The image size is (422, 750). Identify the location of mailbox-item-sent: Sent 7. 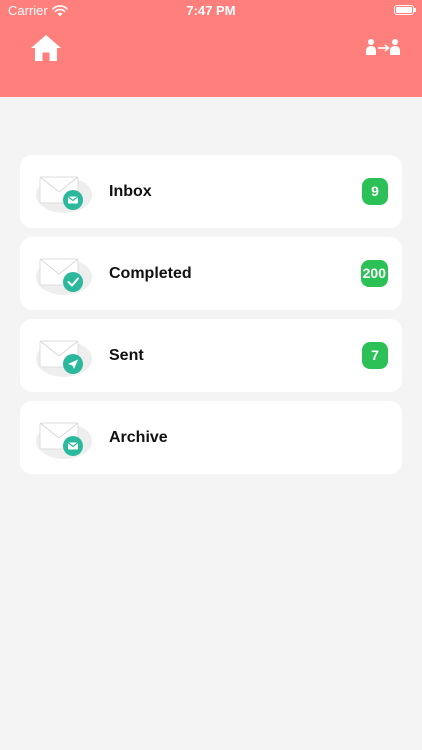
(211, 355).